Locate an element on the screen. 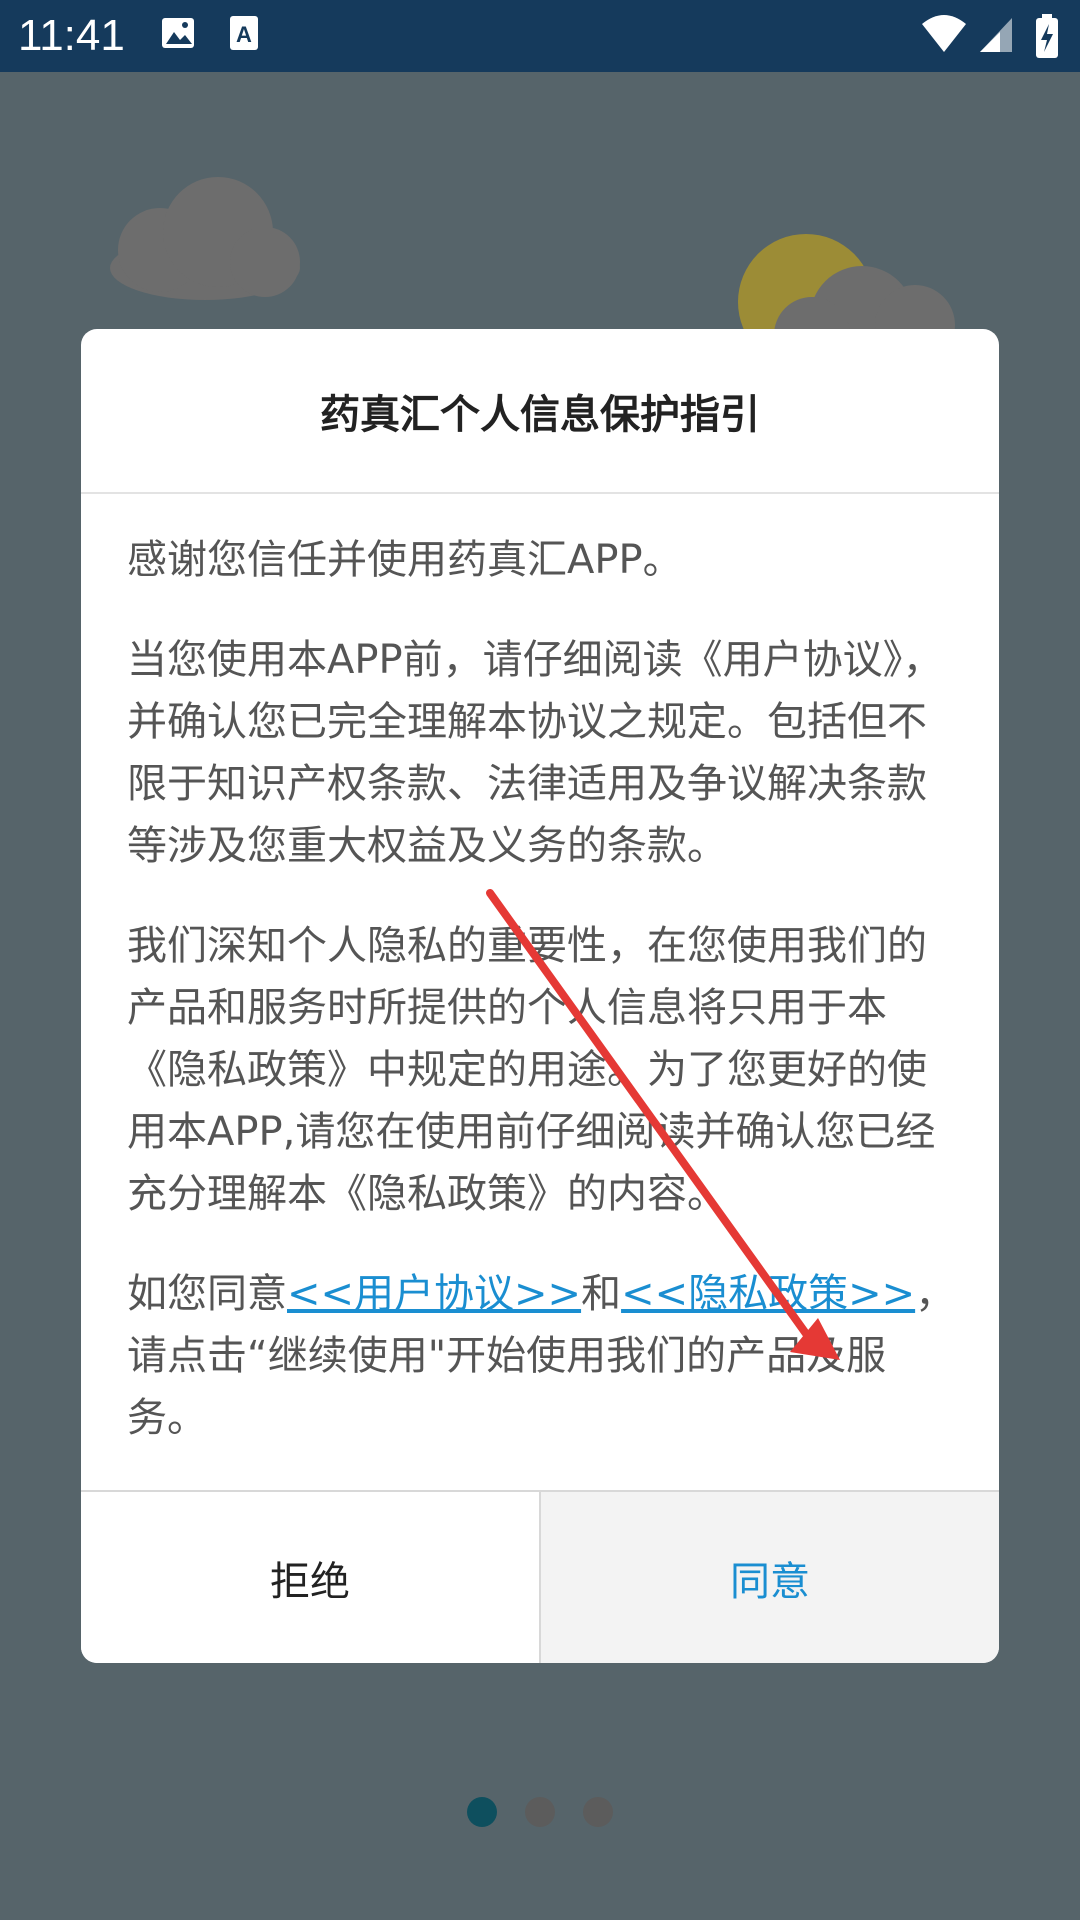  wifi-icon is located at coordinates (944, 33).